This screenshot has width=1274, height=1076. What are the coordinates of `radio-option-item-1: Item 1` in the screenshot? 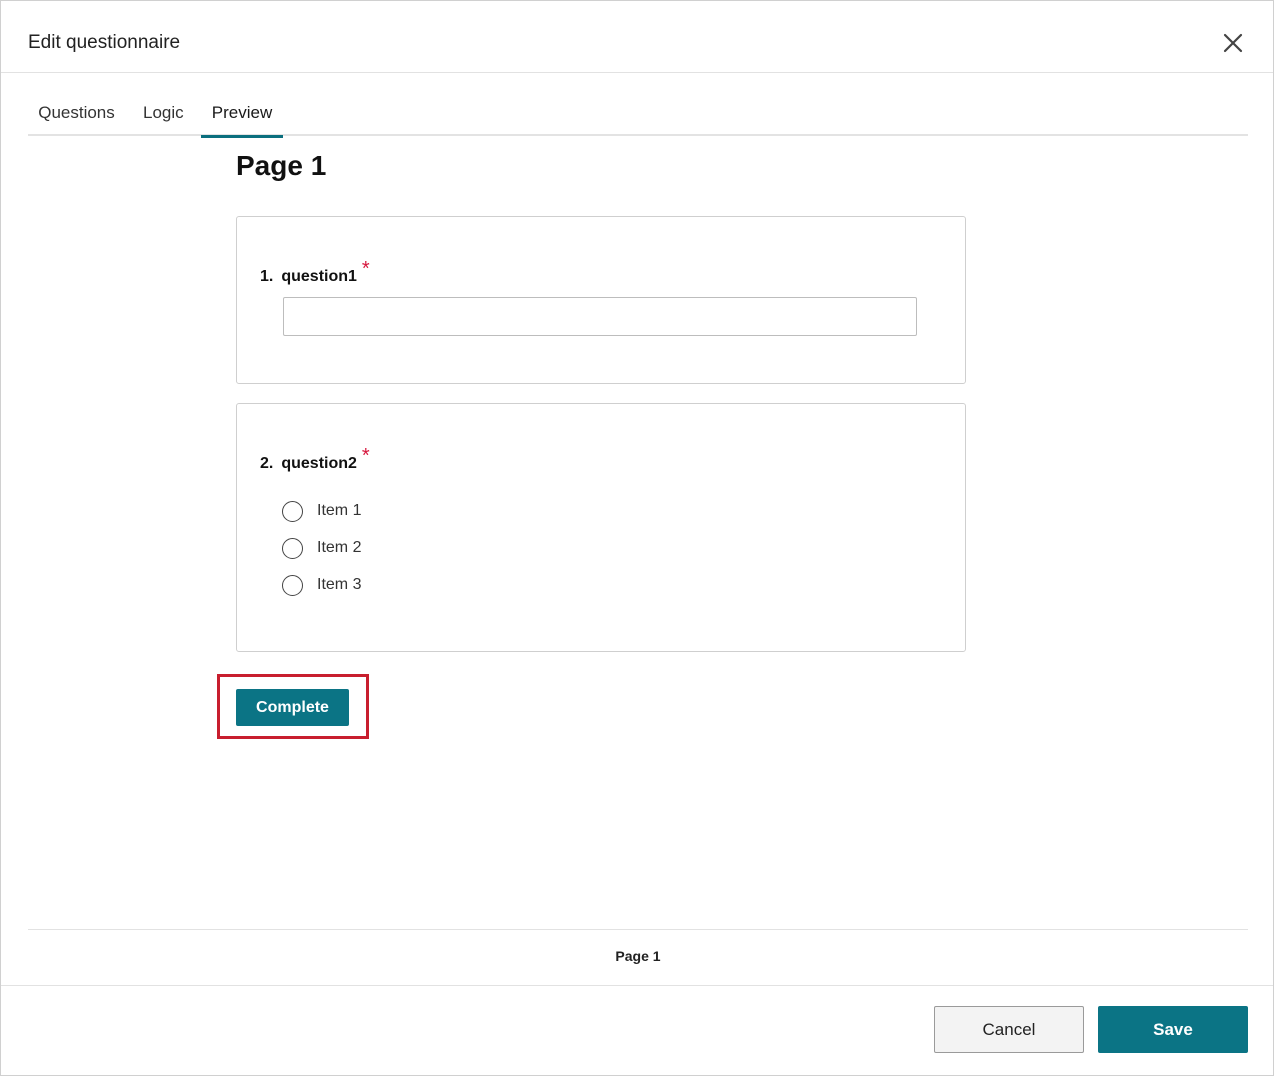 It's located at (321, 511).